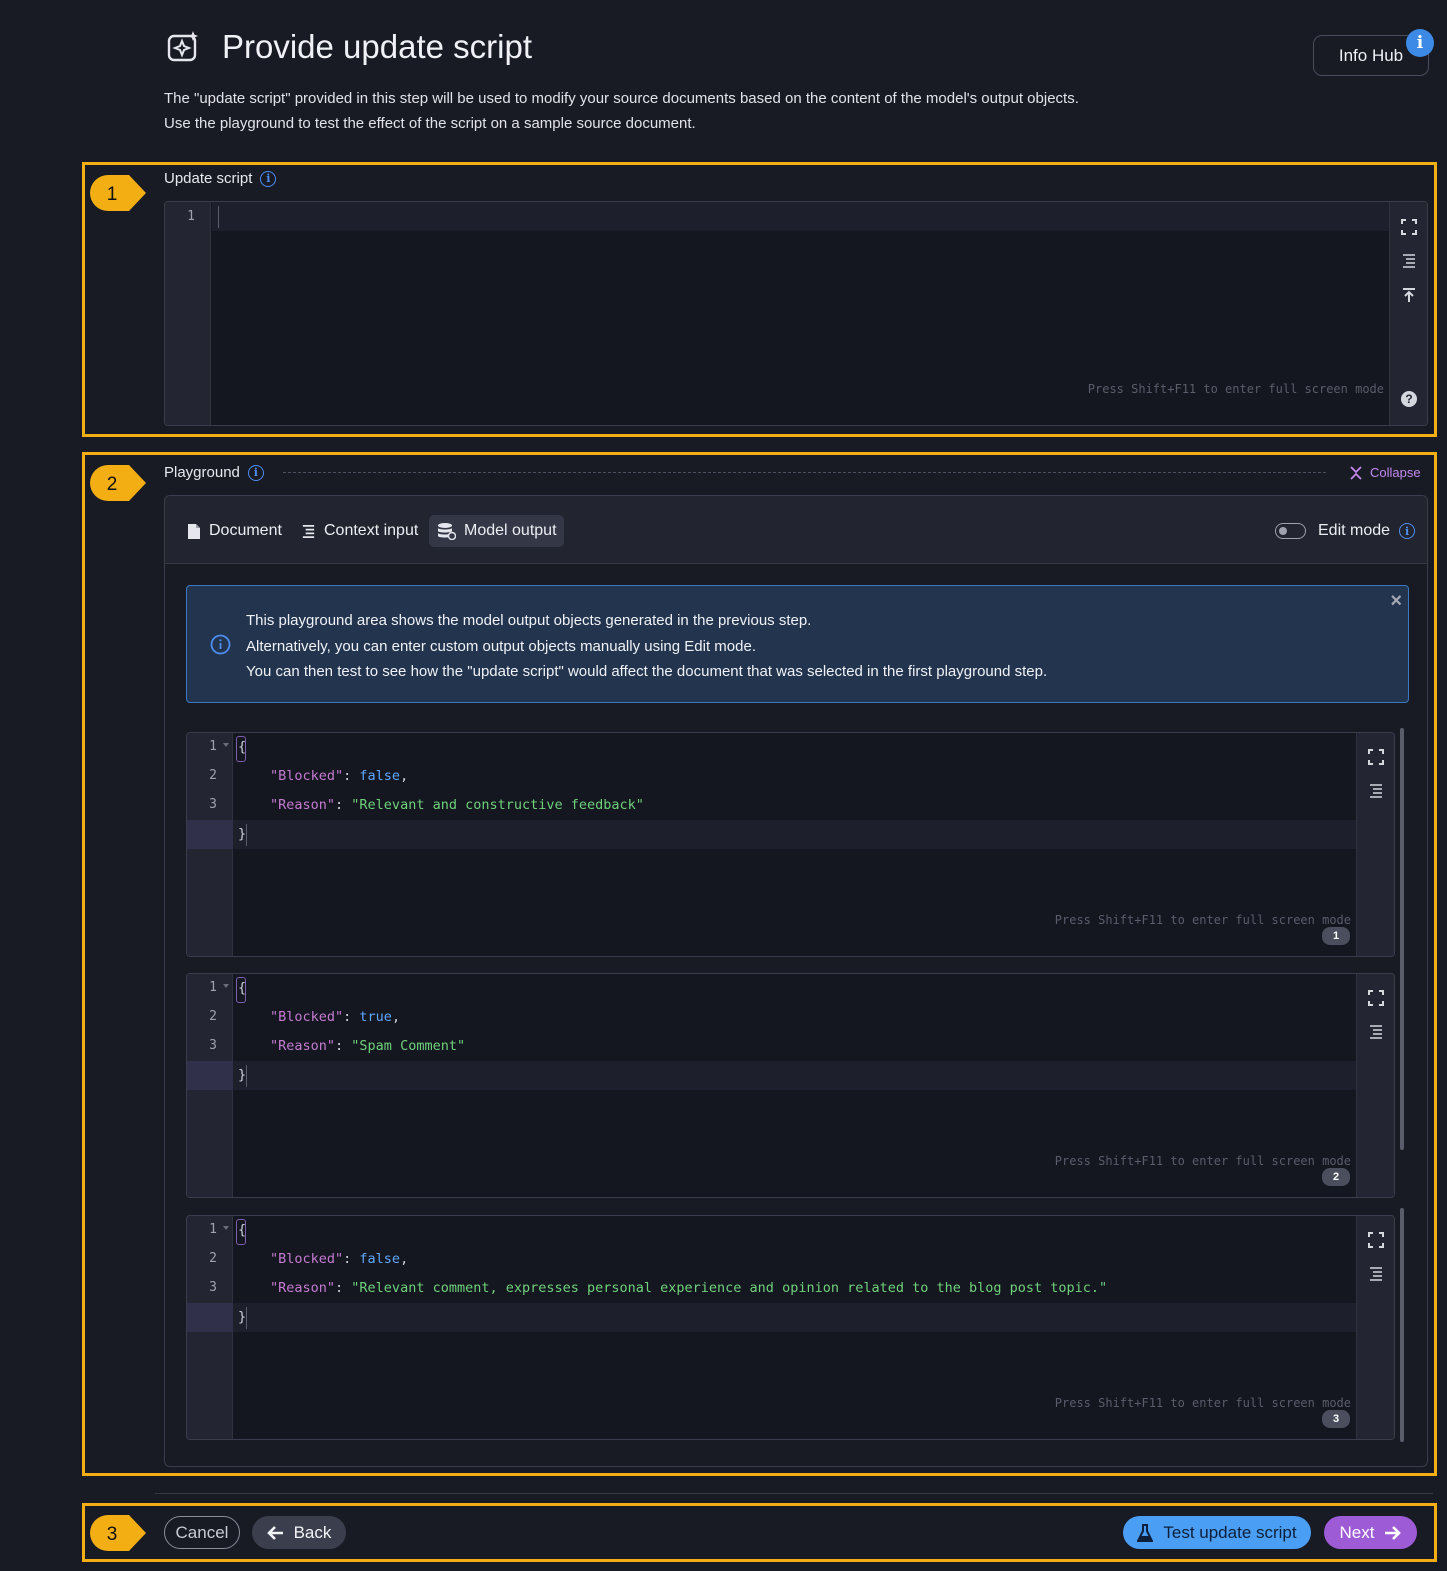 The height and width of the screenshot is (1571, 1447). What do you see at coordinates (234, 531) in the screenshot?
I see `tab-document: Document` at bounding box center [234, 531].